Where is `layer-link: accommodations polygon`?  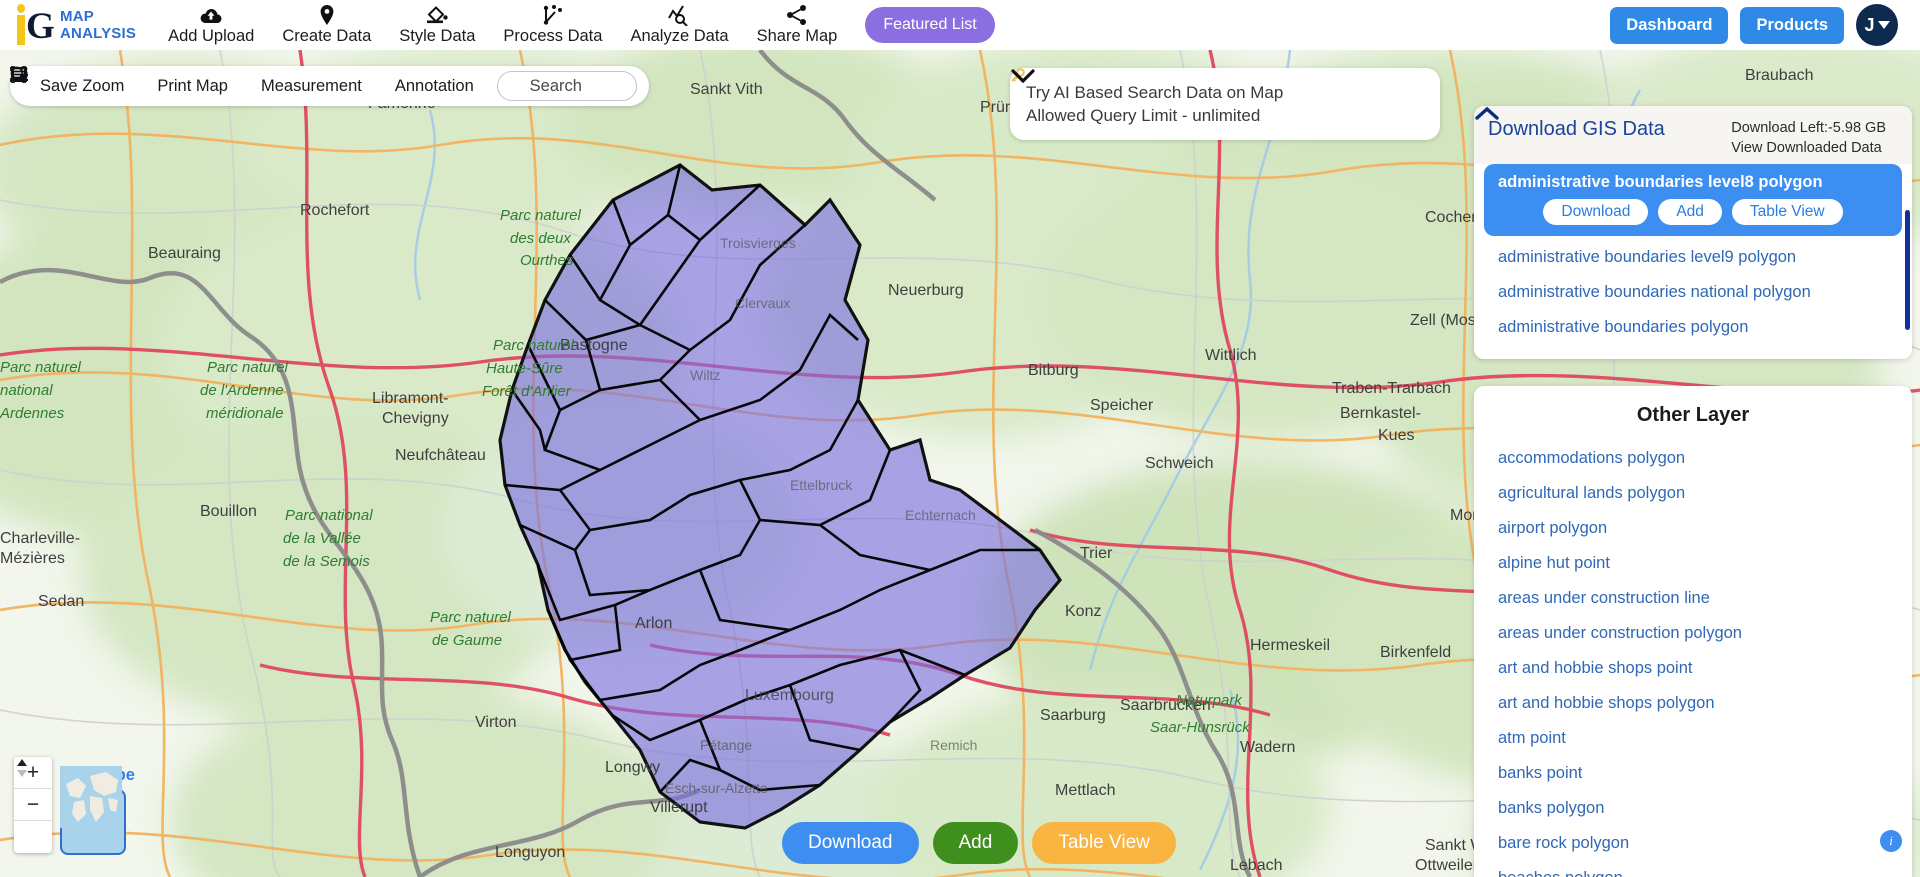 layer-link: accommodations polygon is located at coordinates (1693, 458).